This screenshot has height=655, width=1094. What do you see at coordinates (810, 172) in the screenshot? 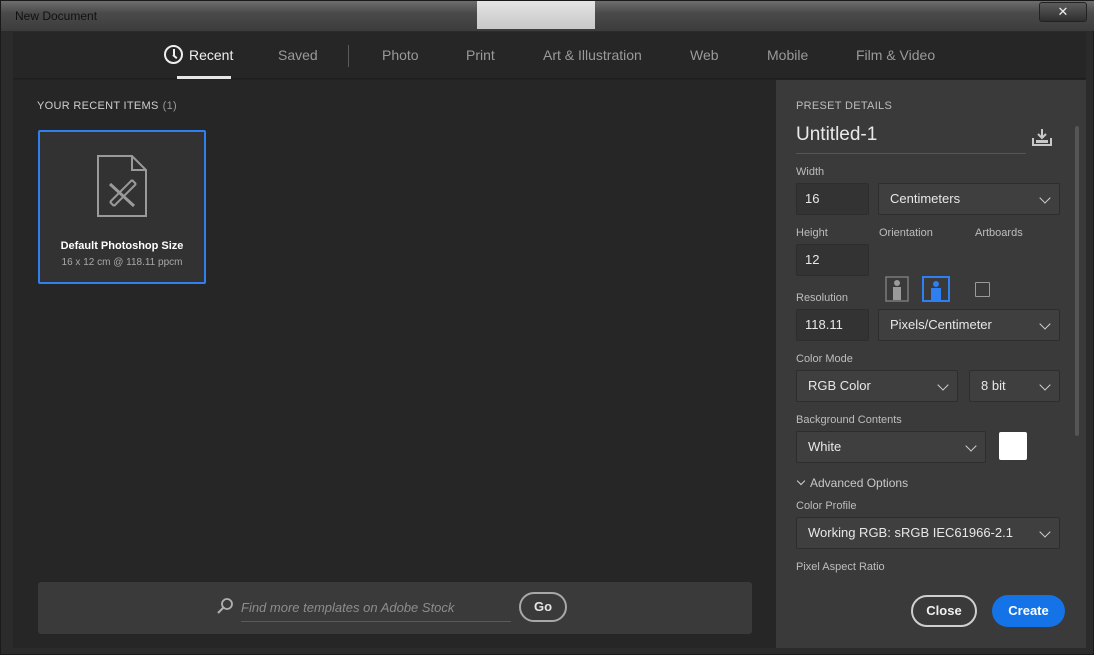
I see `width-label: Width` at bounding box center [810, 172].